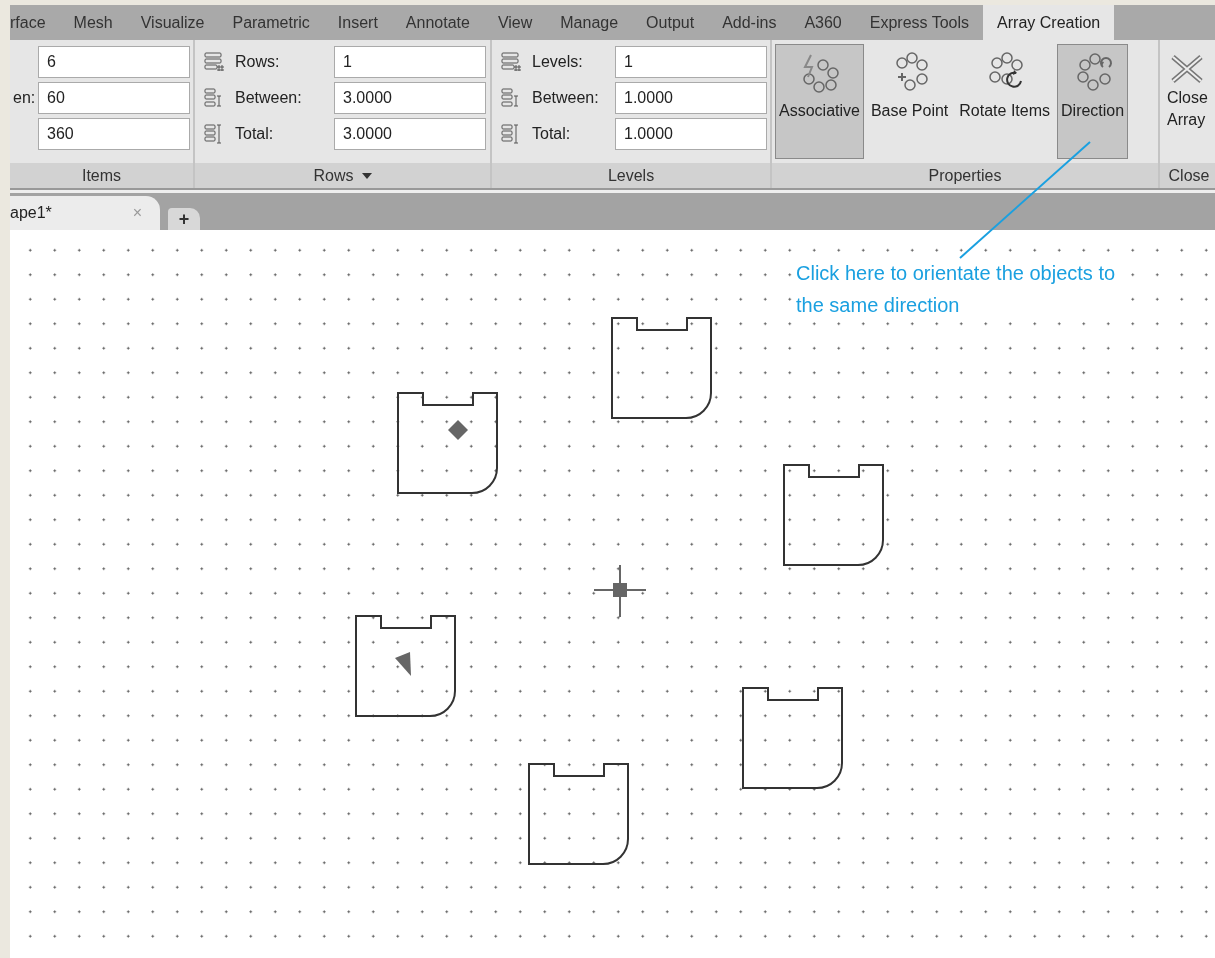 This screenshot has height=958, width=1215. Describe the element at coordinates (114, 62) in the screenshot. I see `input-field: 6` at that location.